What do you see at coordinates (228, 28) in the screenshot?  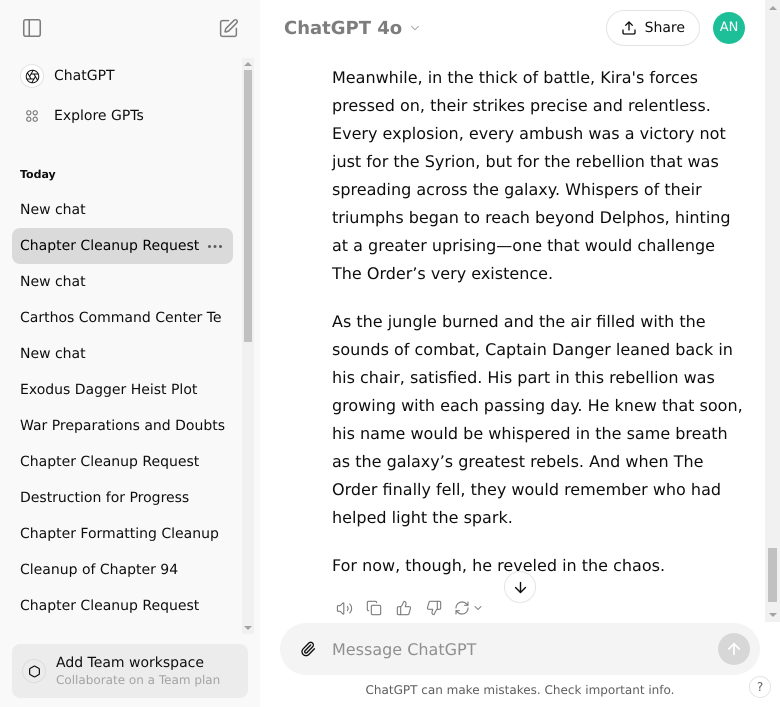 I see `new-chat-icon` at bounding box center [228, 28].